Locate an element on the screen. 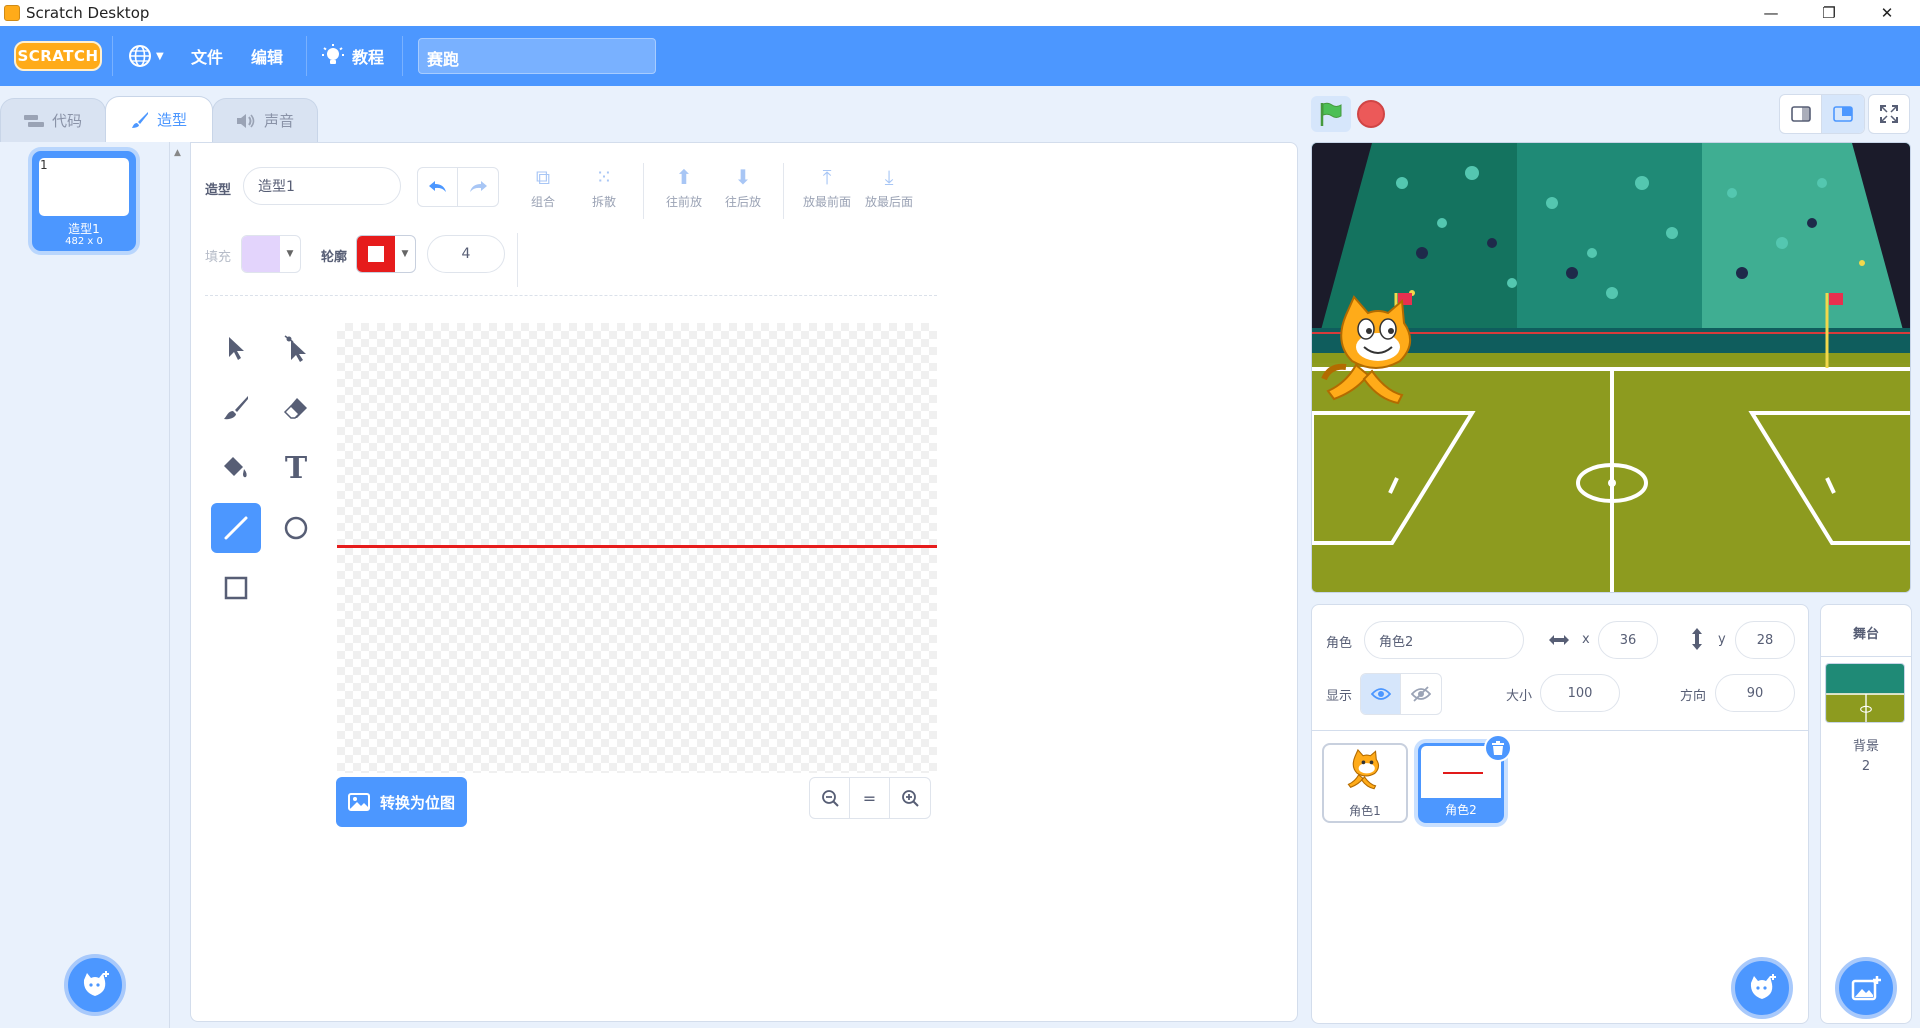 This screenshot has height=1028, width=1920. toolbar-divider is located at coordinates (571, 295).